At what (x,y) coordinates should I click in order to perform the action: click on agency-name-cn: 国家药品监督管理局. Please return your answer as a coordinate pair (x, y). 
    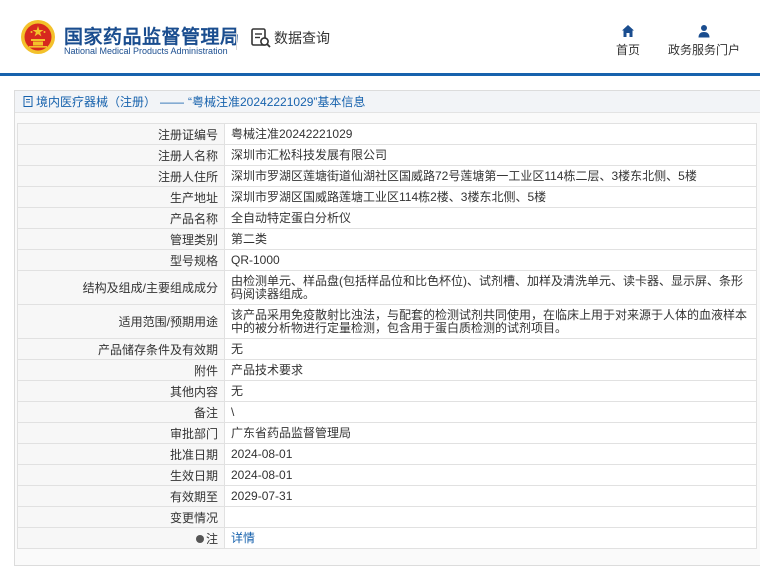
    Looking at the image, I should click on (152, 37).